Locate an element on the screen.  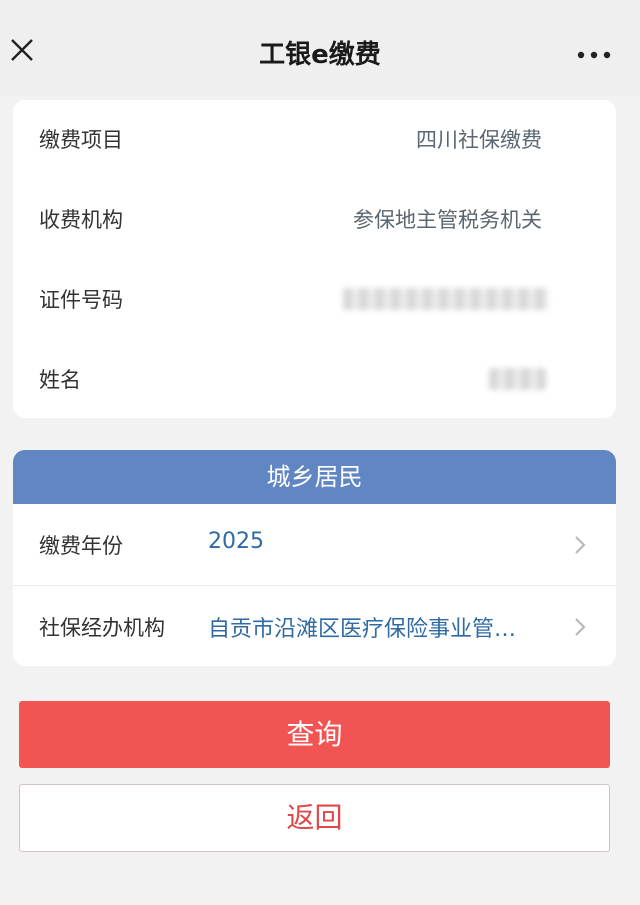
year-select-row: 缴费年份 2025 is located at coordinates (314, 544).